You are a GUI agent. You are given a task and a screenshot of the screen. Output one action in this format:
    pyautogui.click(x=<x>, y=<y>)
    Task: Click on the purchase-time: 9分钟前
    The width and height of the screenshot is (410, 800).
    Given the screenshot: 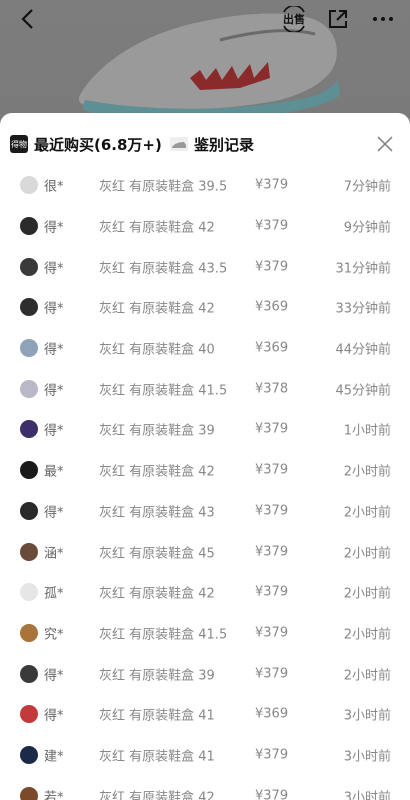 What is the action you would take?
    pyautogui.click(x=367, y=228)
    